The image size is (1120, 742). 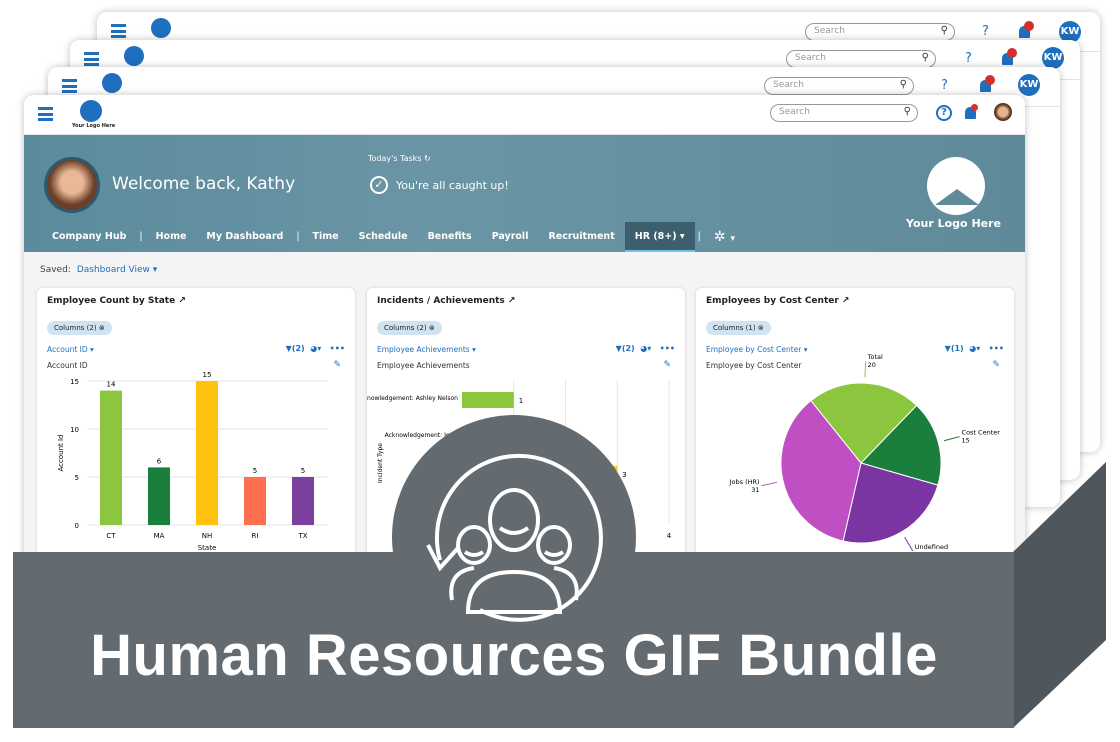 I want to click on bundle-title: Human Resources GIF Bundle, so click(x=514, y=655).